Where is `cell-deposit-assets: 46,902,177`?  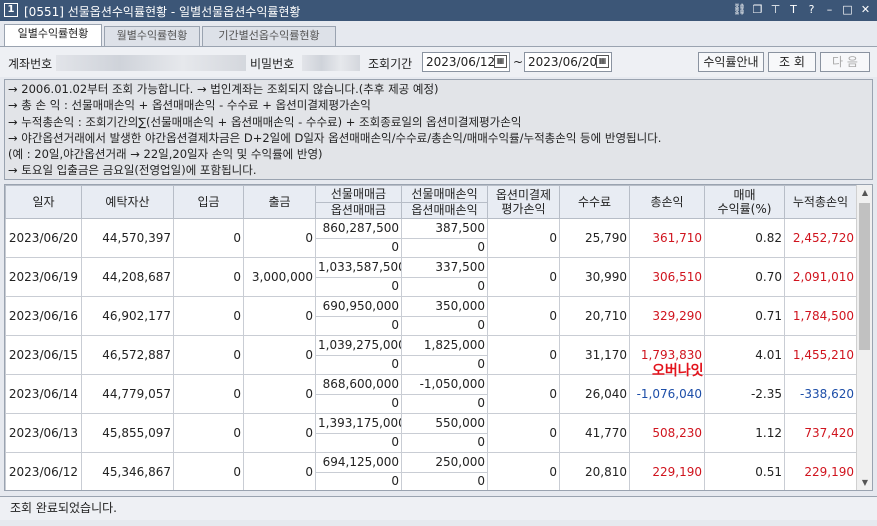 cell-deposit-assets: 46,902,177 is located at coordinates (127, 316).